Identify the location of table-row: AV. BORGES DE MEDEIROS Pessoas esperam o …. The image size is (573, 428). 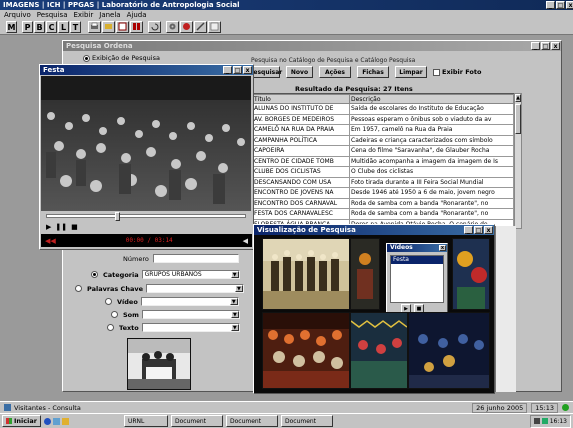
(383, 119).